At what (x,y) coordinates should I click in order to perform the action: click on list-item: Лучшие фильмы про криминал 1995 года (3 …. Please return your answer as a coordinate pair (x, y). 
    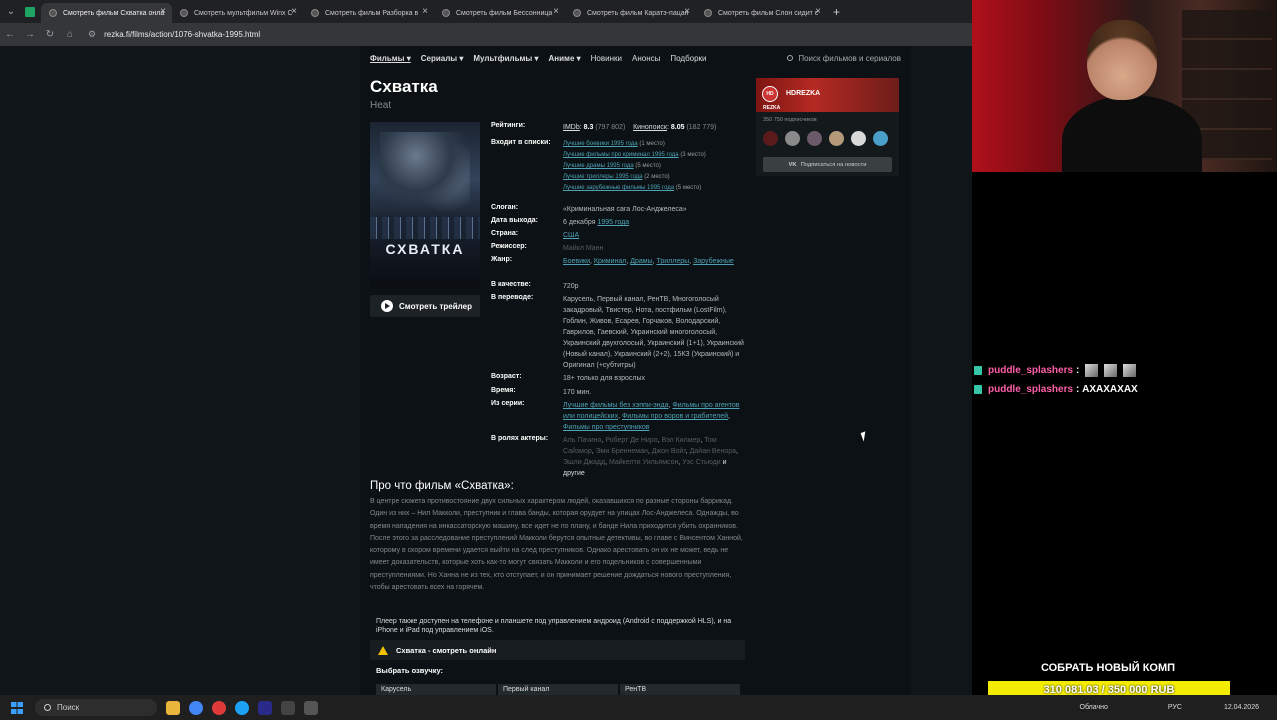
    Looking at the image, I should click on (655, 155).